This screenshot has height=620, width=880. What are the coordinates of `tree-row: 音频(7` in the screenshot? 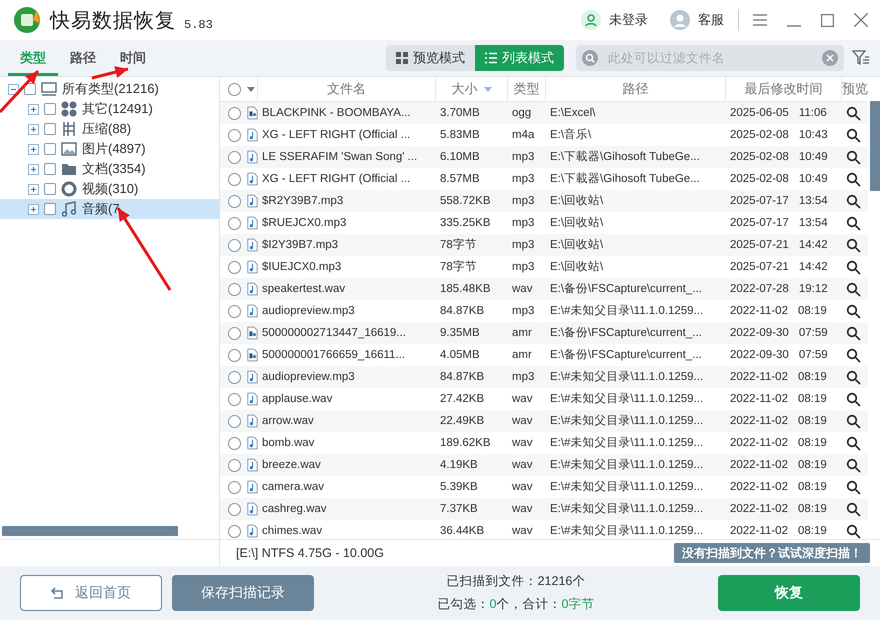 It's located at (109, 209).